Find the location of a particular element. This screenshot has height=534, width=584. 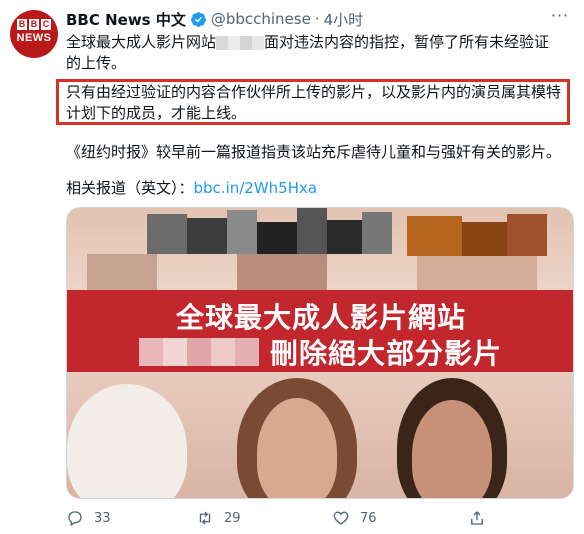

text-segment: 面对违法内容的指控，暂停了所有未经验证 is located at coordinates (407, 42).